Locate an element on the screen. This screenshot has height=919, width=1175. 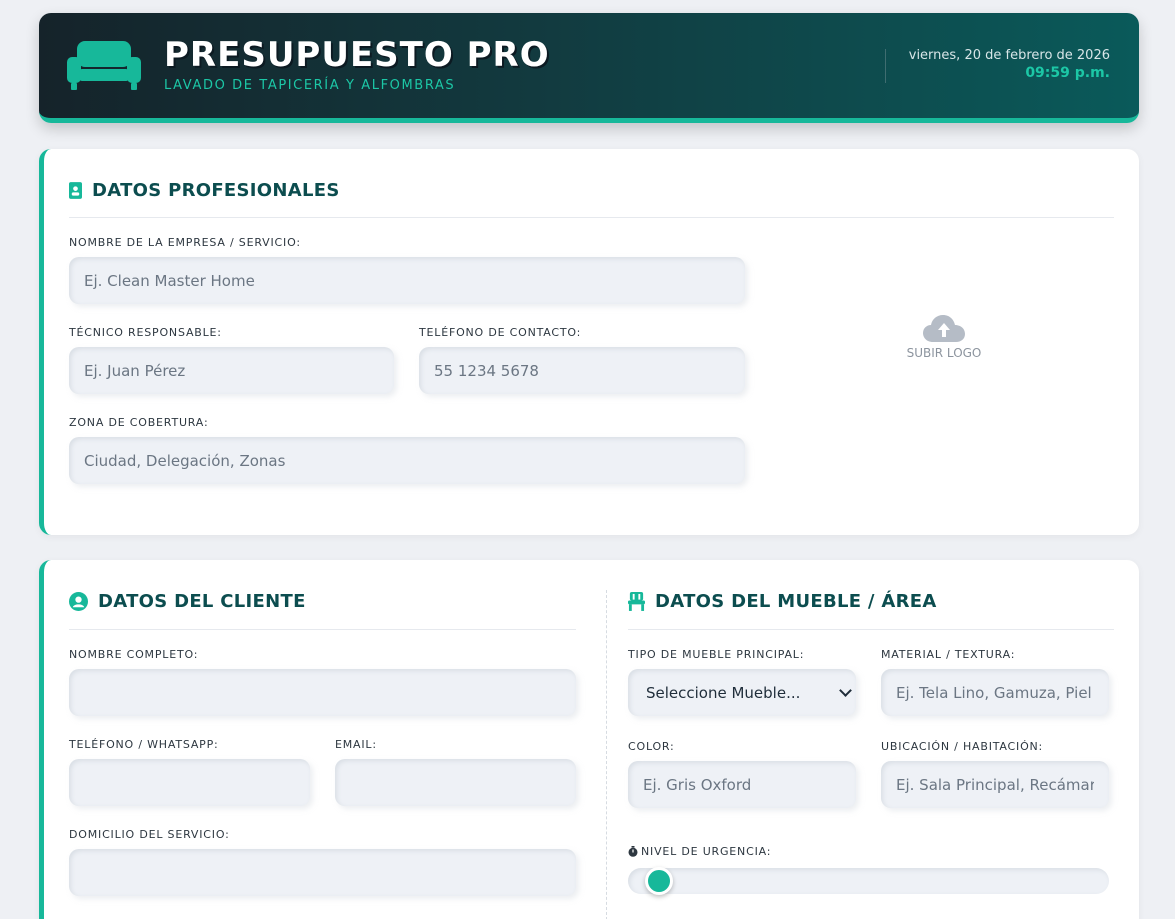
chair-icon is located at coordinates (636, 601).